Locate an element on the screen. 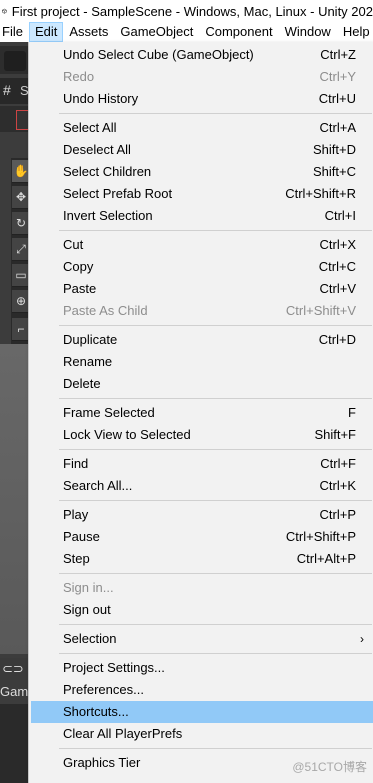 The image size is (373, 783). menu-item-invert-selection: Invert Selection Ctrl+I is located at coordinates (202, 216).